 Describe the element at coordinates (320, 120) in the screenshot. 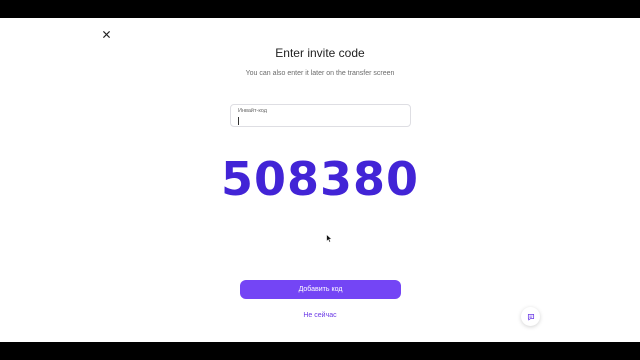

I see `invite-code-input` at that location.